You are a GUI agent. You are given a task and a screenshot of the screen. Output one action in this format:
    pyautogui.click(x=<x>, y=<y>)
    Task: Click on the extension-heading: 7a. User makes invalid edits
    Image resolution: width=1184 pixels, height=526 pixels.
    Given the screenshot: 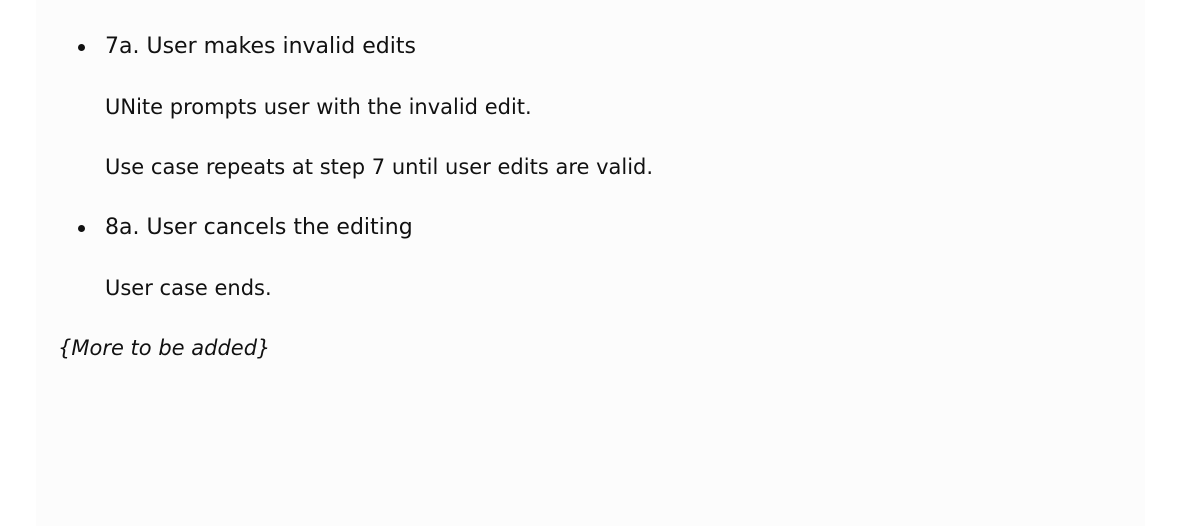 What is the action you would take?
    pyautogui.click(x=260, y=46)
    